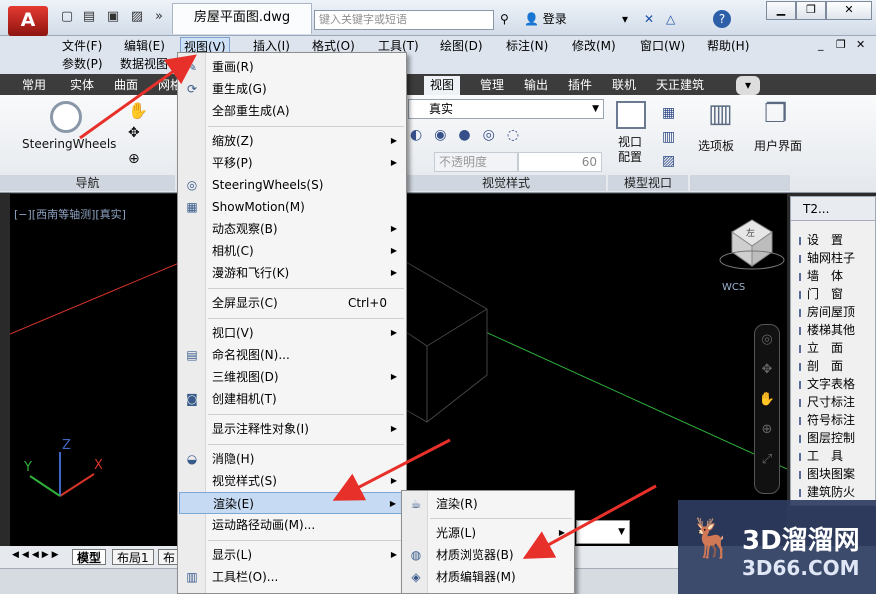  What do you see at coordinates (775, 114) in the screenshot?
I see `user-interface-icon: ❐` at bounding box center [775, 114].